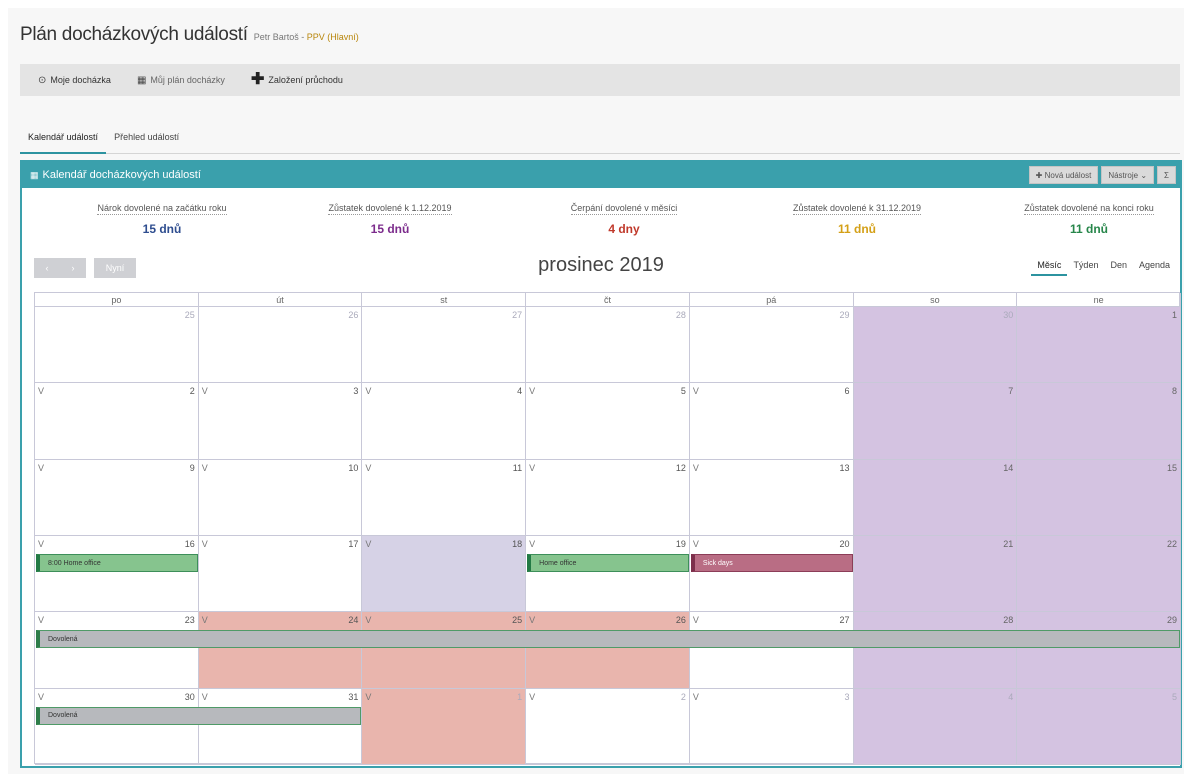 The height and width of the screenshot is (778, 1192). Describe the element at coordinates (390, 229) in the screenshot. I see `stat-value: 15 dnů` at that location.